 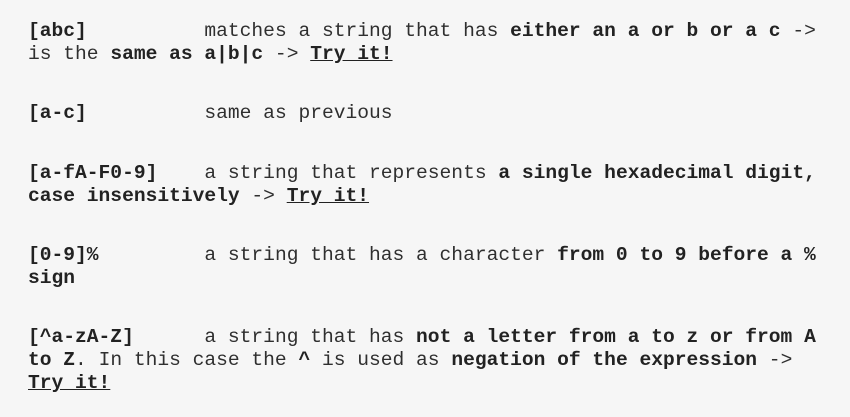 What do you see at coordinates (81, 337) in the screenshot?
I see `regex-pattern: [^a-zA-Z]` at bounding box center [81, 337].